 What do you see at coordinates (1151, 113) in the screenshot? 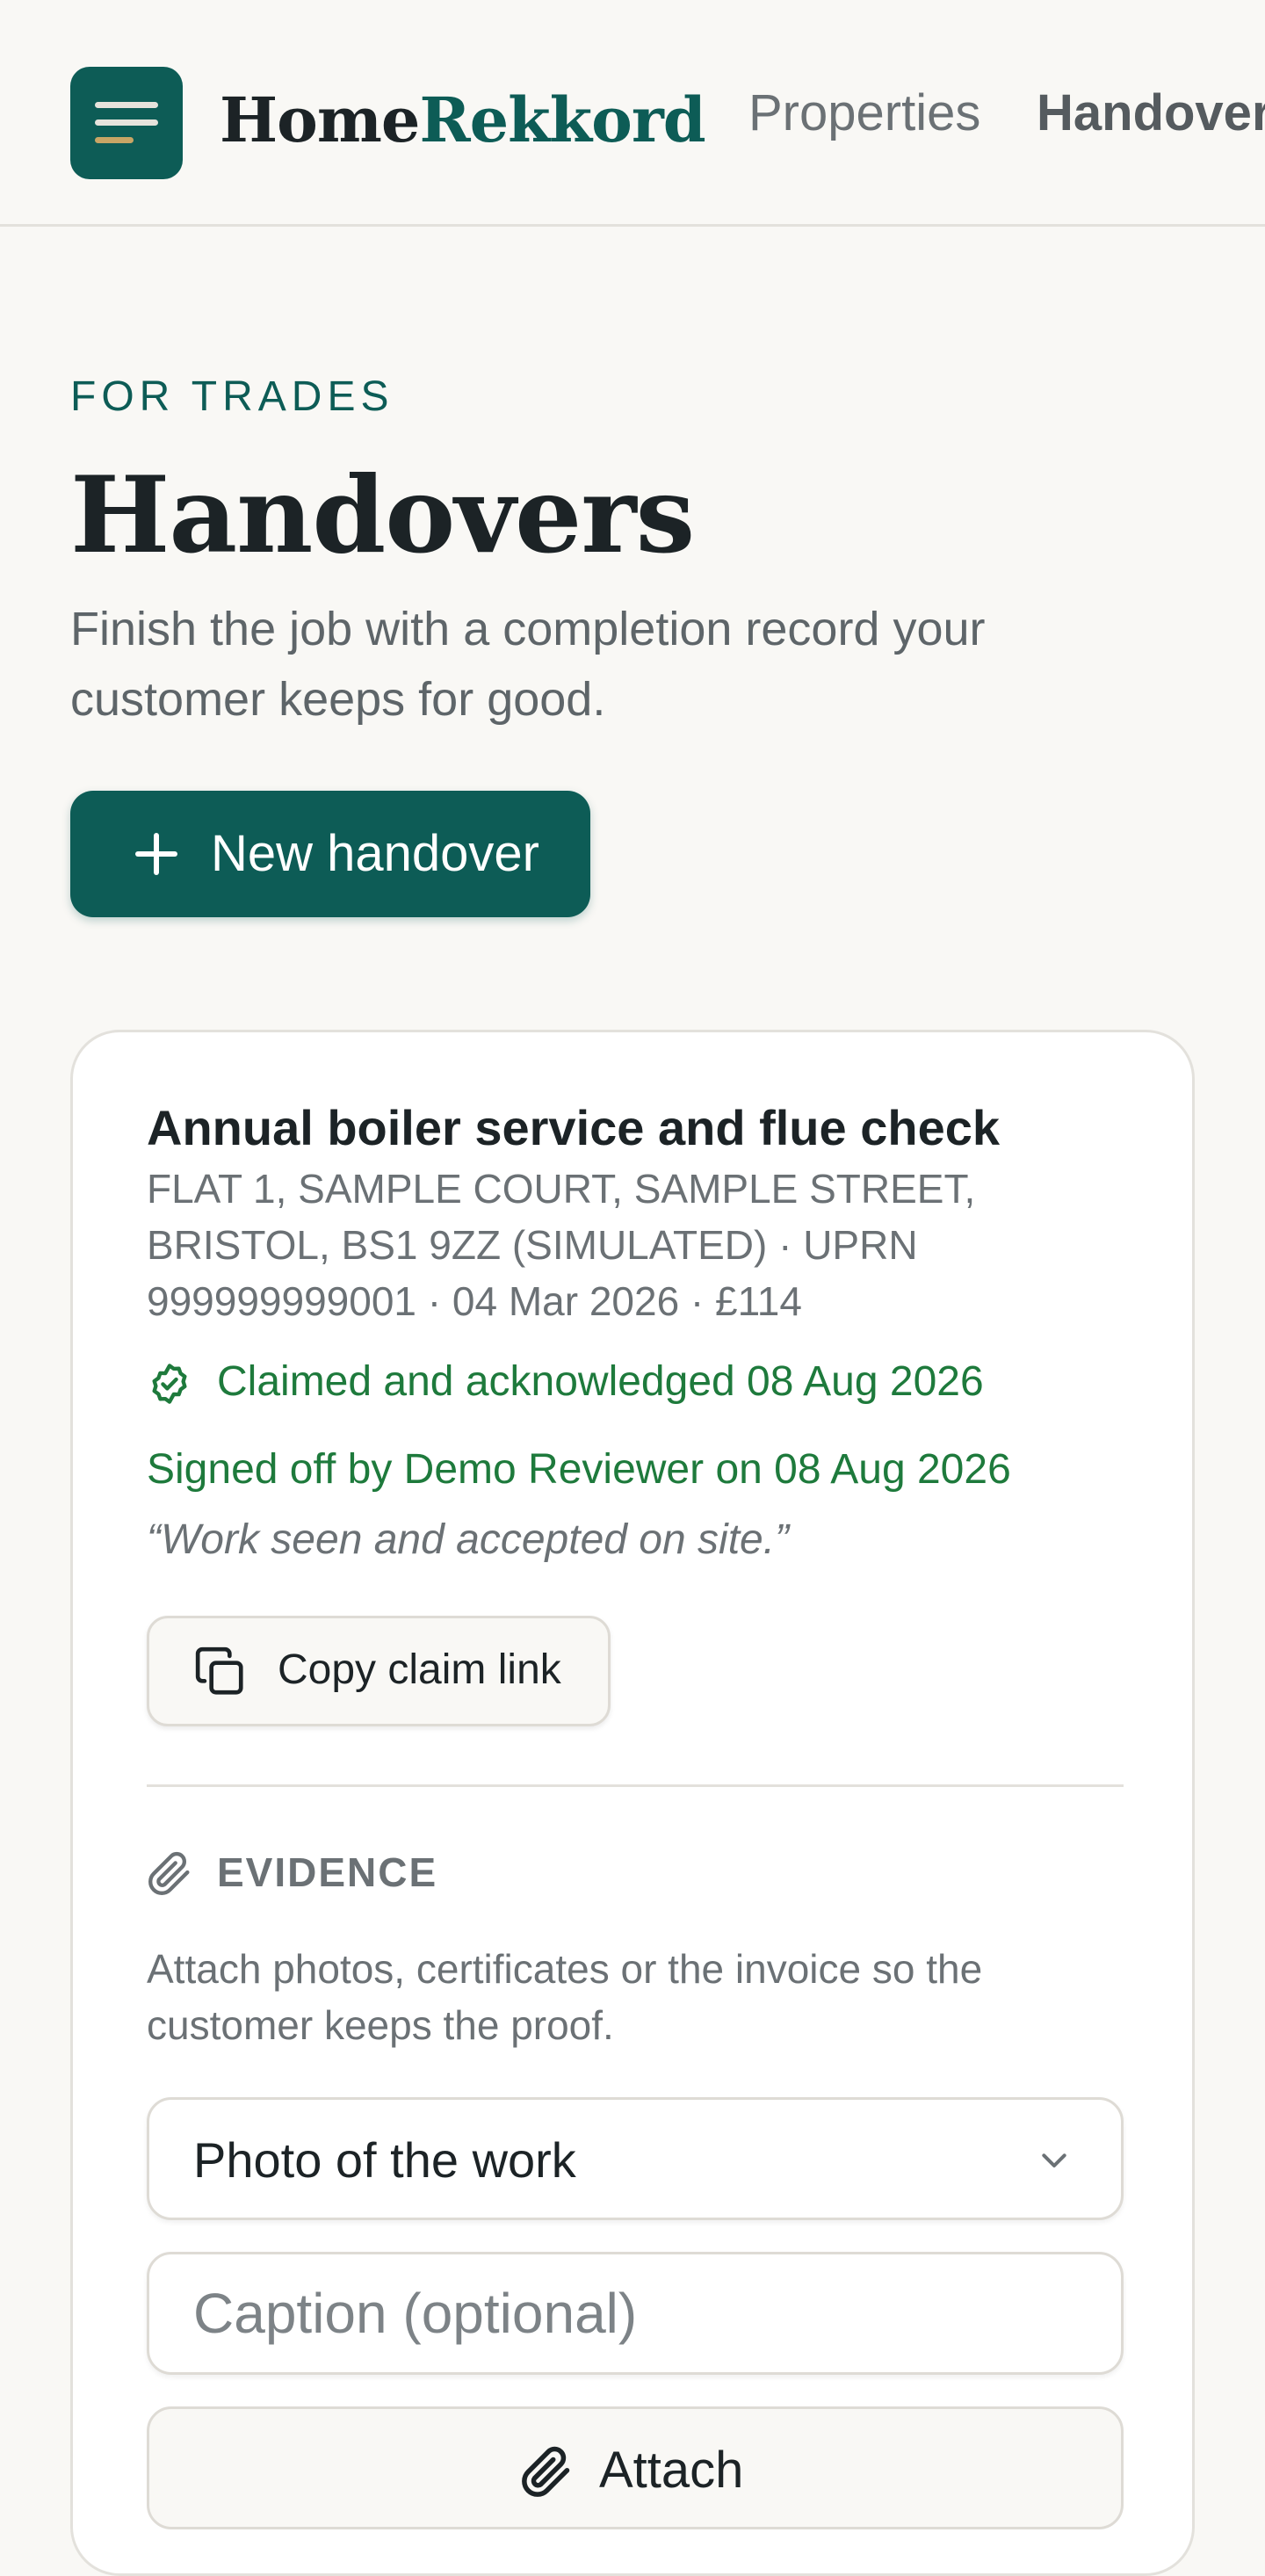
I see `nav-handovers: Handovers` at bounding box center [1151, 113].